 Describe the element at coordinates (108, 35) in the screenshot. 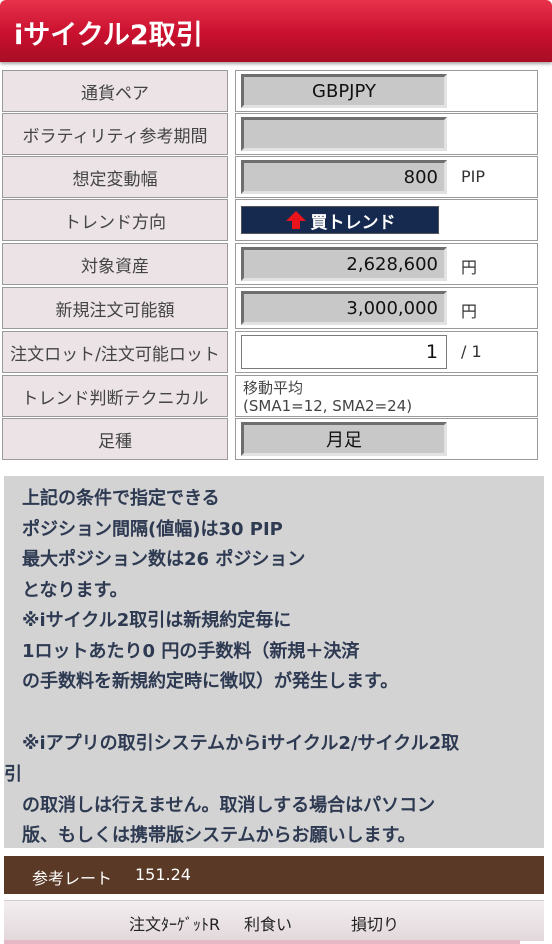

I see `page-title: iサイクル2取引` at that location.